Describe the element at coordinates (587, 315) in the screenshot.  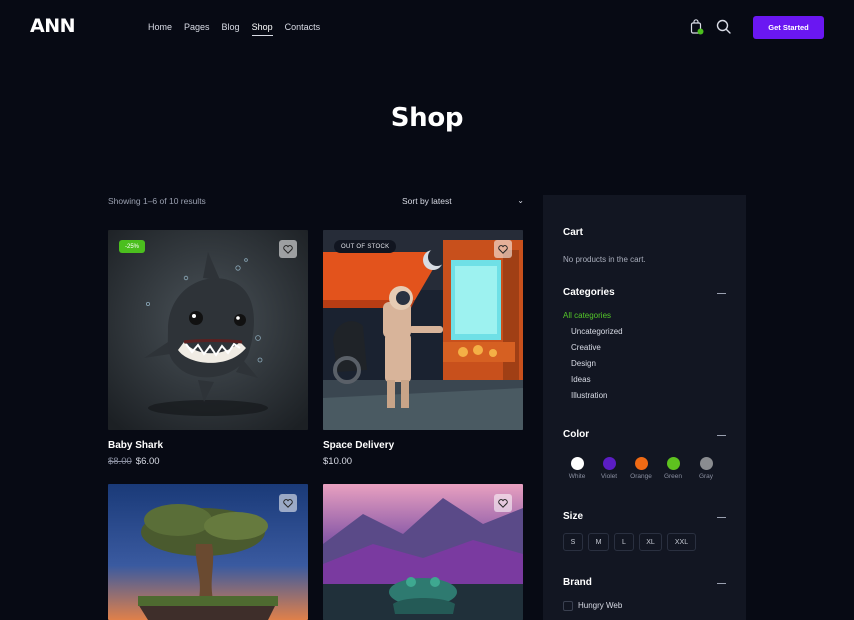
I see `category-all: All categories` at that location.